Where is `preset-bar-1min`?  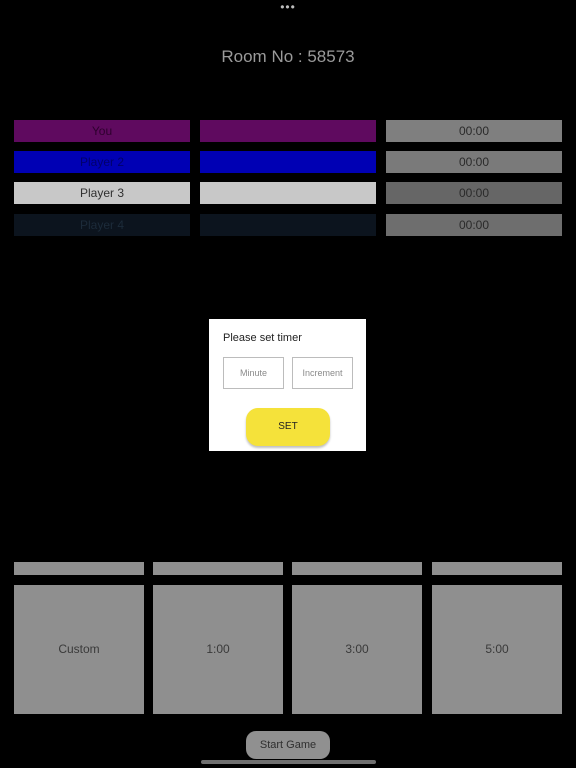 preset-bar-1min is located at coordinates (218, 568).